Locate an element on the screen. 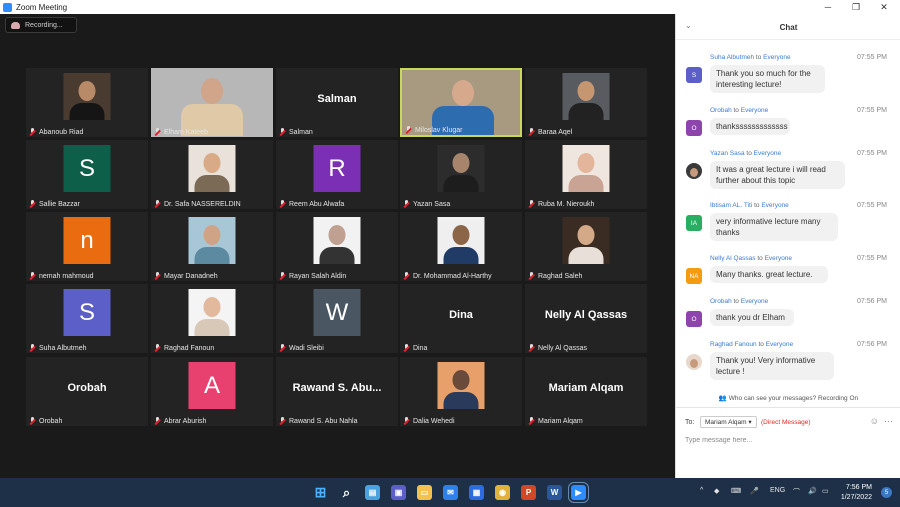 The height and width of the screenshot is (507, 900). participant-tile: Miloslav Klugar is located at coordinates (461, 102).